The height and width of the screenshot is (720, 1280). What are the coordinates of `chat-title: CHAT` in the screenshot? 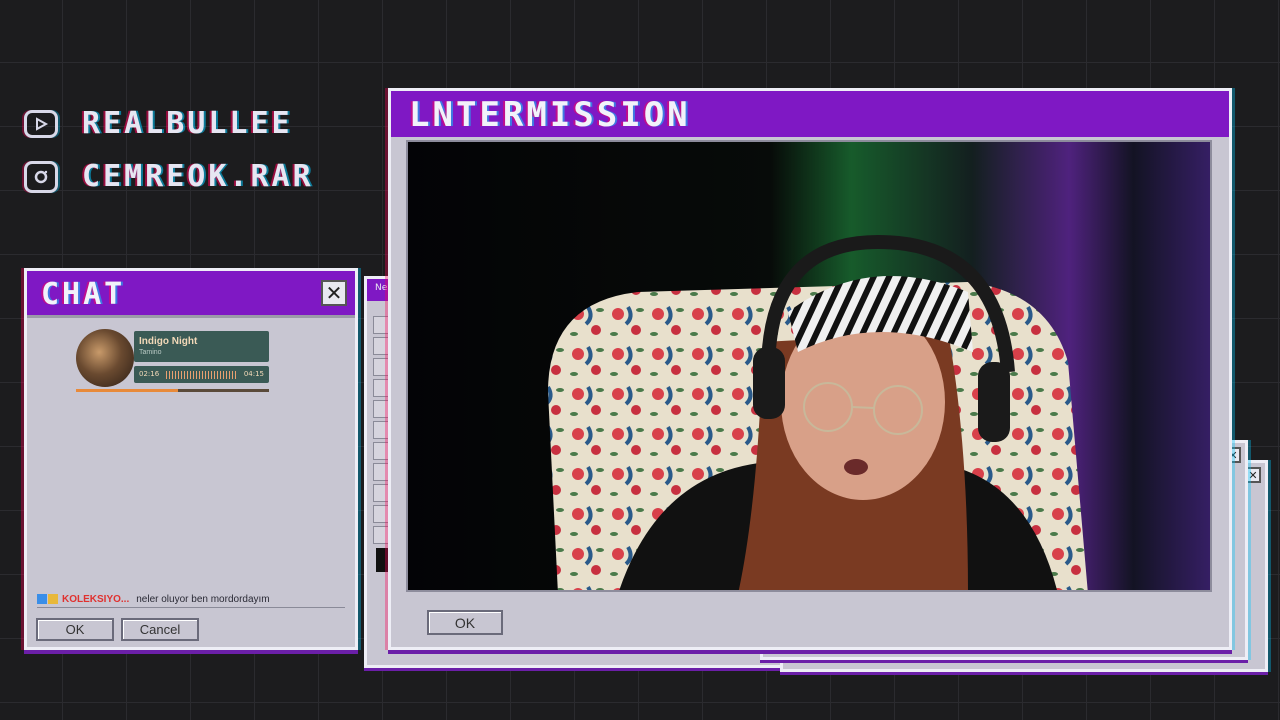 It's located at (83, 294).